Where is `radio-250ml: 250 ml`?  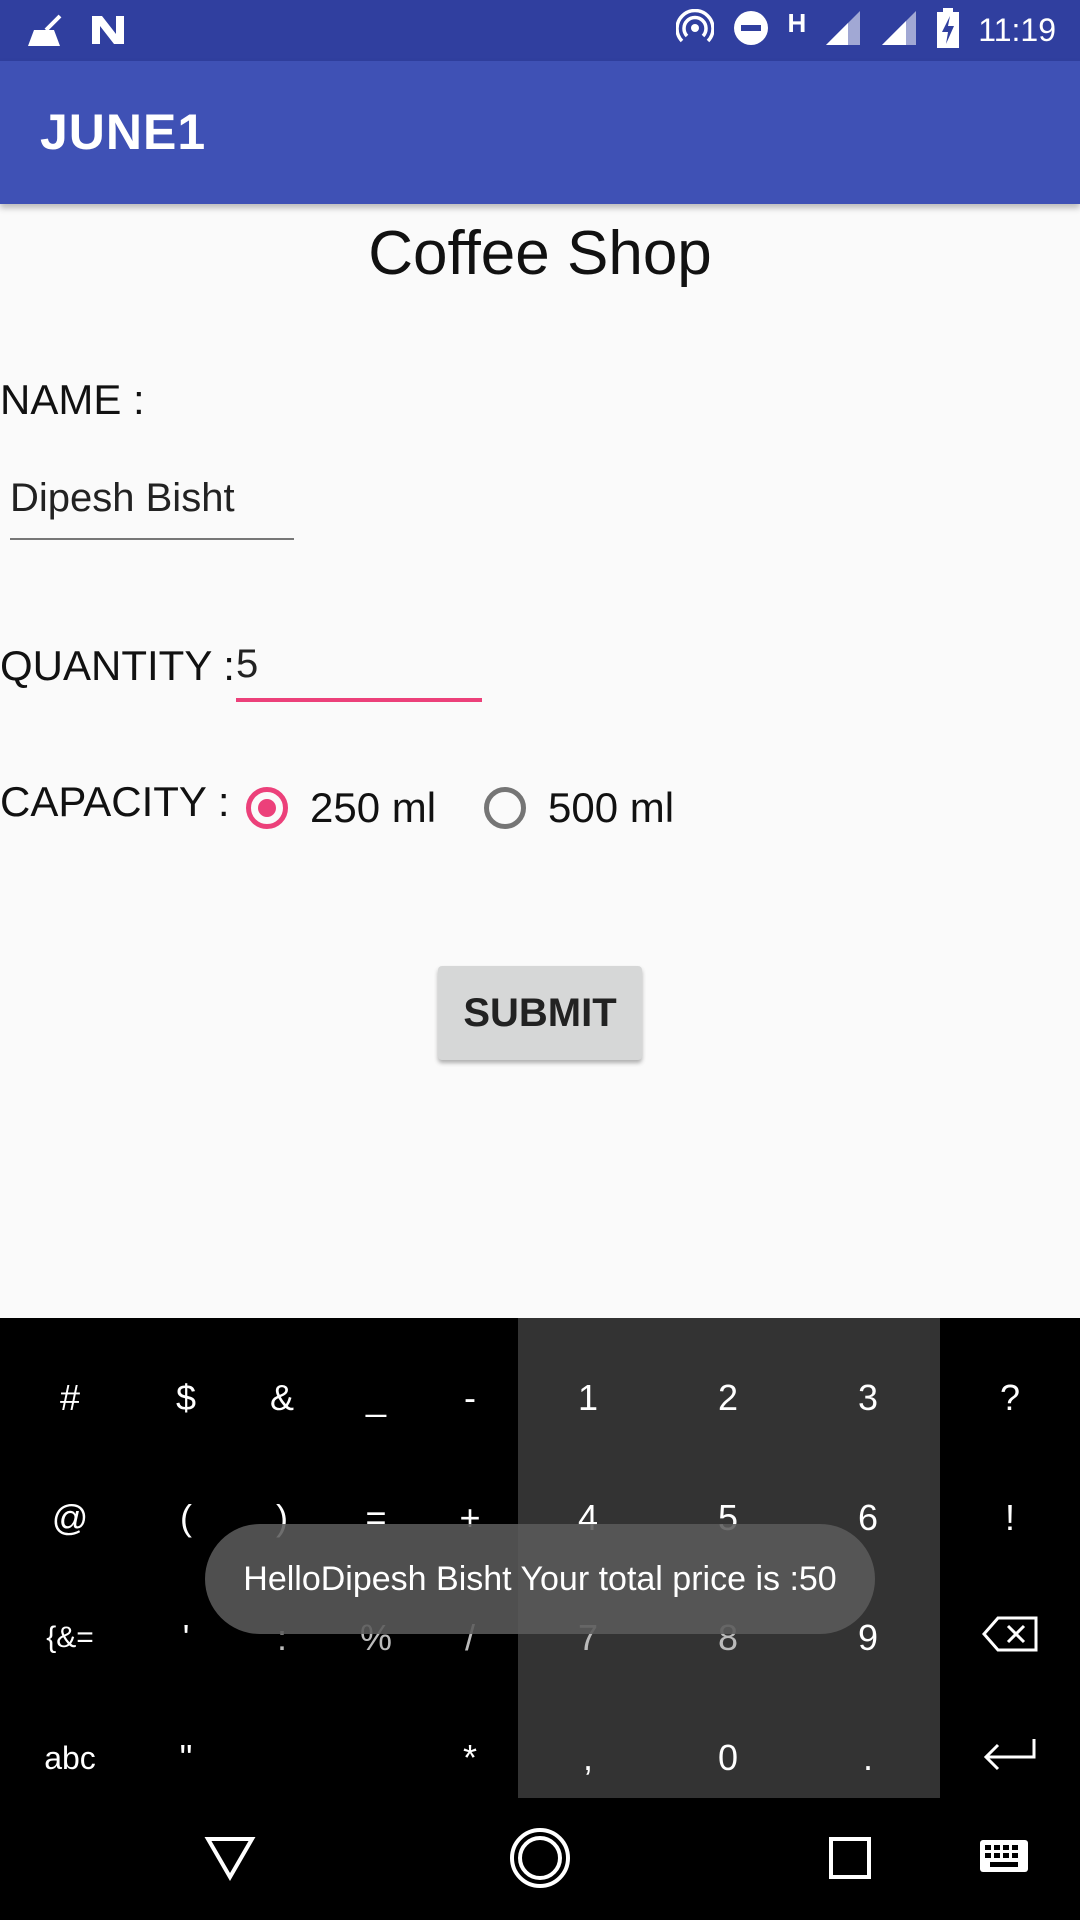
radio-250ml: 250 ml is located at coordinates (341, 808).